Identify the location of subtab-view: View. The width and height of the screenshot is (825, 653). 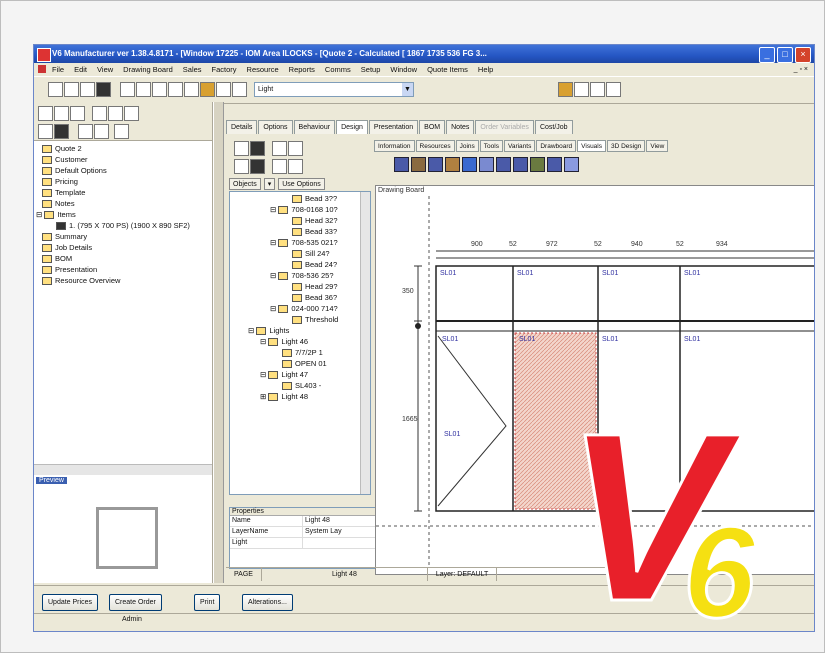
(657, 146).